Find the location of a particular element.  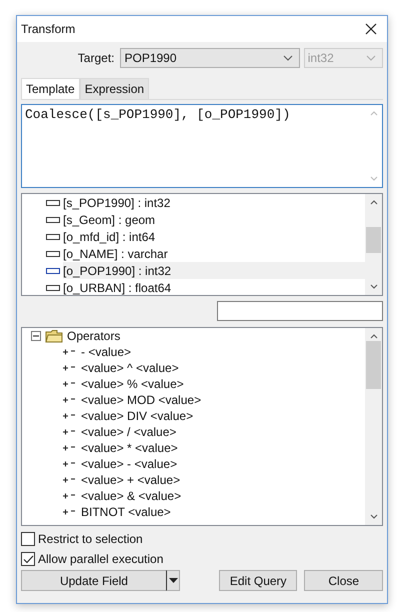

caret-icon is located at coordinates (173, 580).